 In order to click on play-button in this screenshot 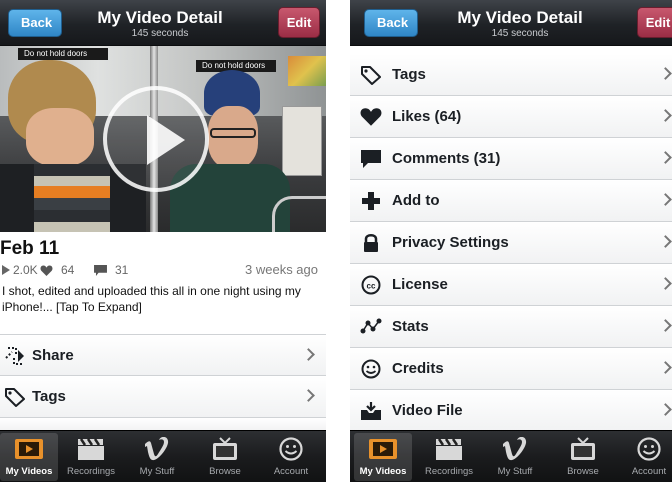, I will do `click(156, 139)`.